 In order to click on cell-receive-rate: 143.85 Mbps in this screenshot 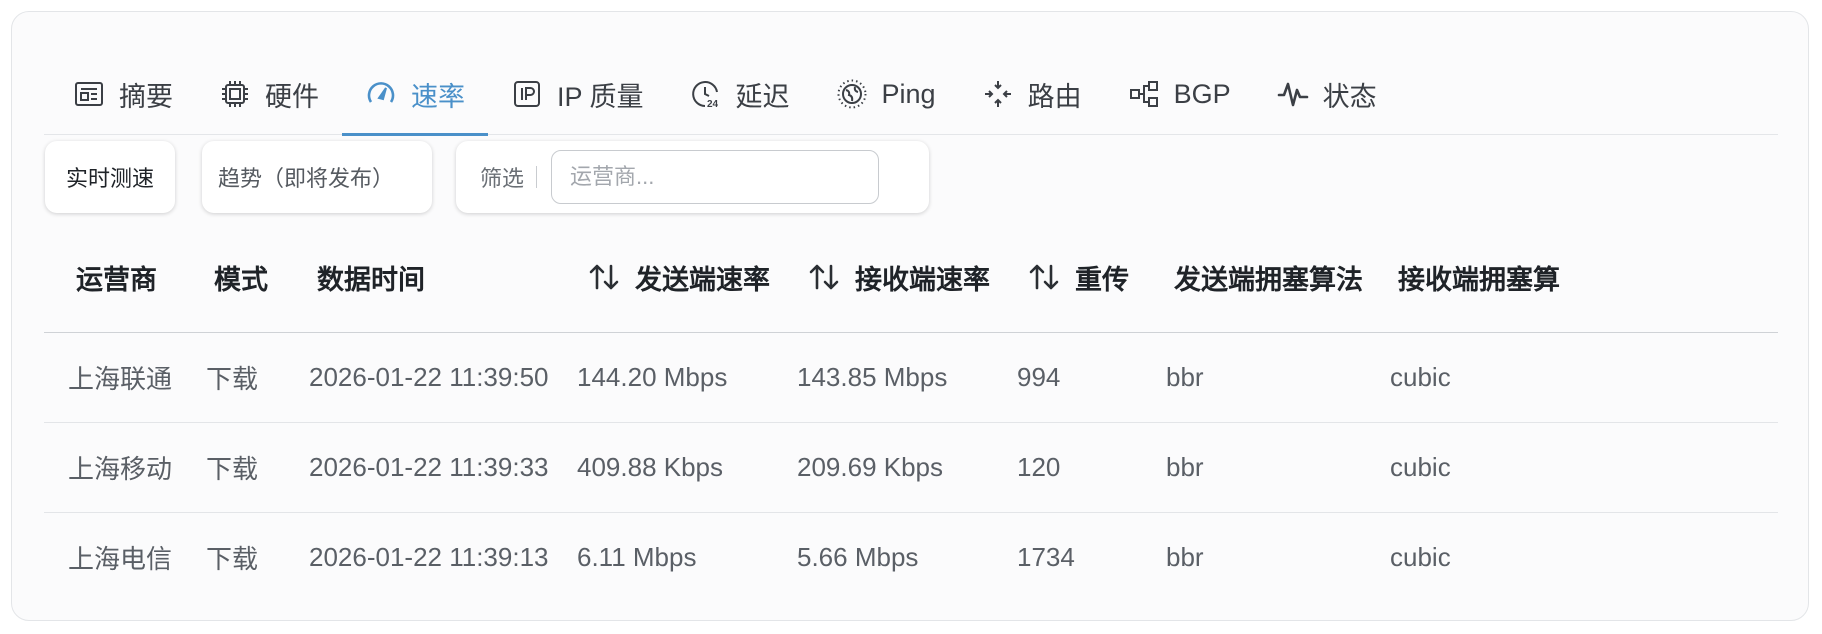, I will do `click(872, 377)`.